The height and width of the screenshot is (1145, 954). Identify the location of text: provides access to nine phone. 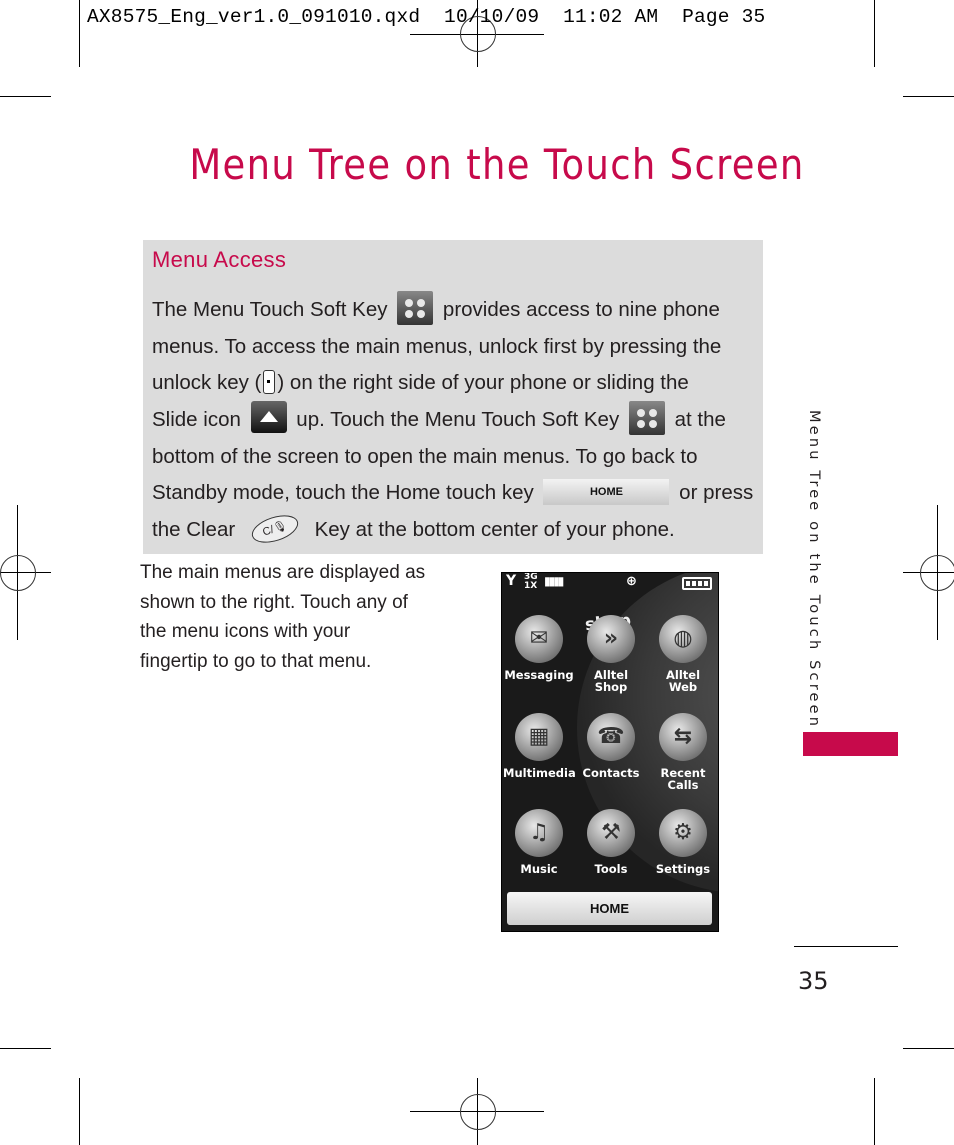
(581, 309).